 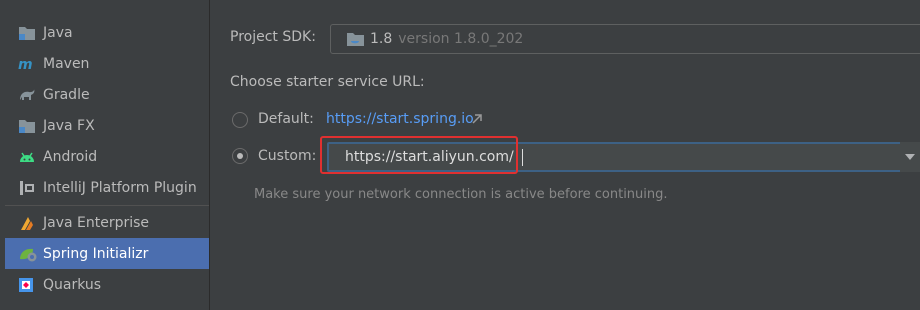 I want to click on sidebar-item-label: Java, so click(x=58, y=32).